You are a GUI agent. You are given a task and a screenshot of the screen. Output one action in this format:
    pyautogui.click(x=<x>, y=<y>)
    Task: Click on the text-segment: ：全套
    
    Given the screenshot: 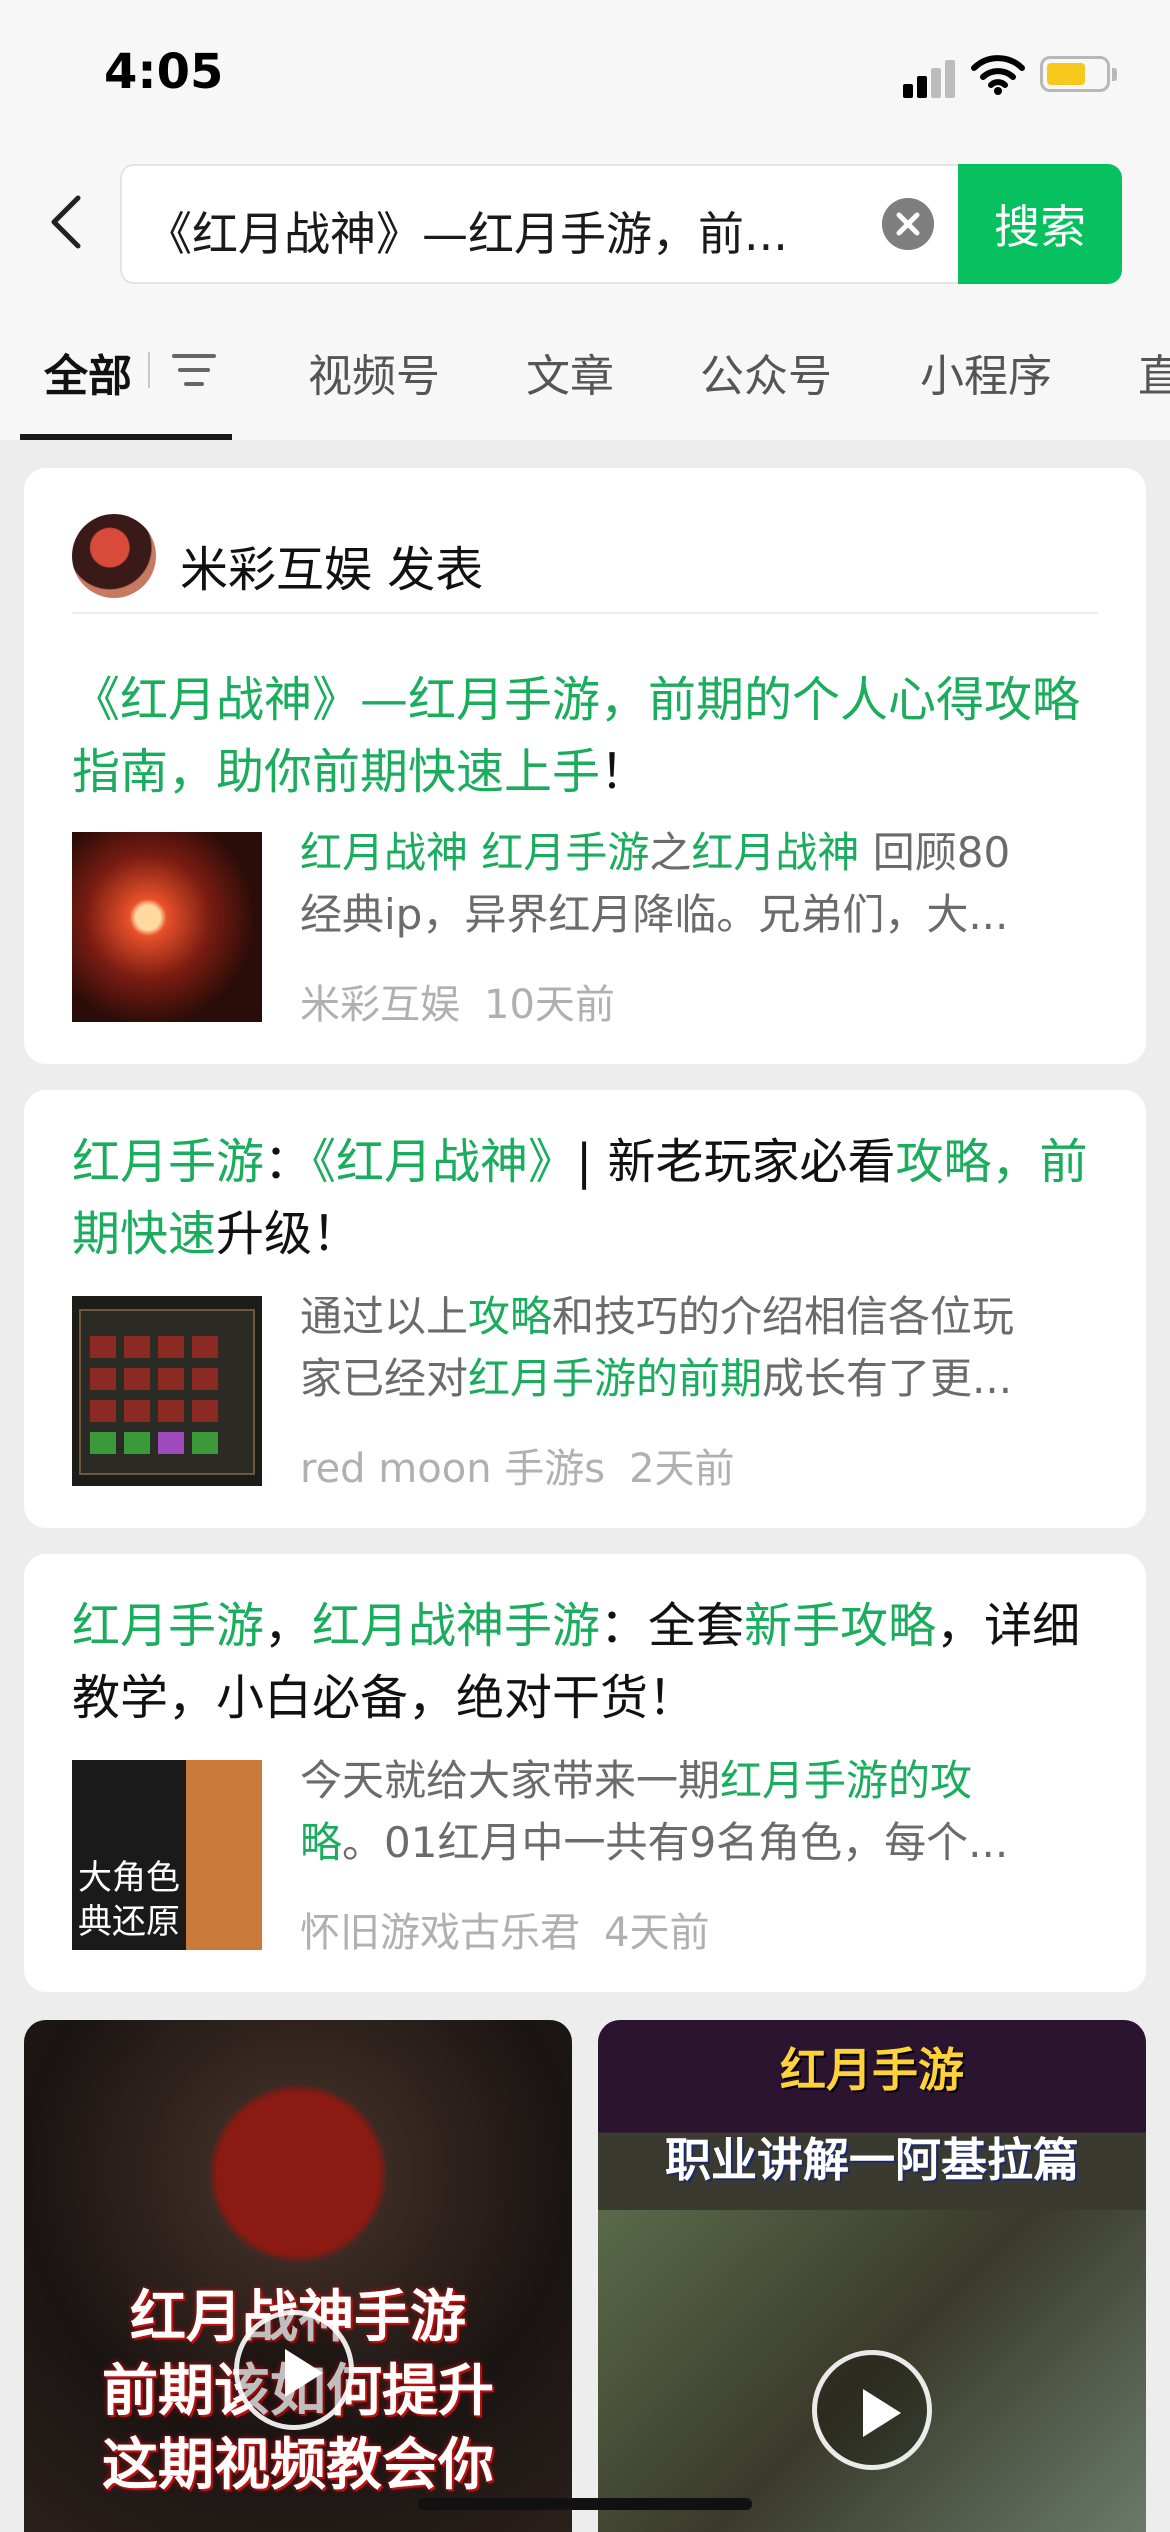 What is the action you would take?
    pyautogui.click(x=672, y=1626)
    